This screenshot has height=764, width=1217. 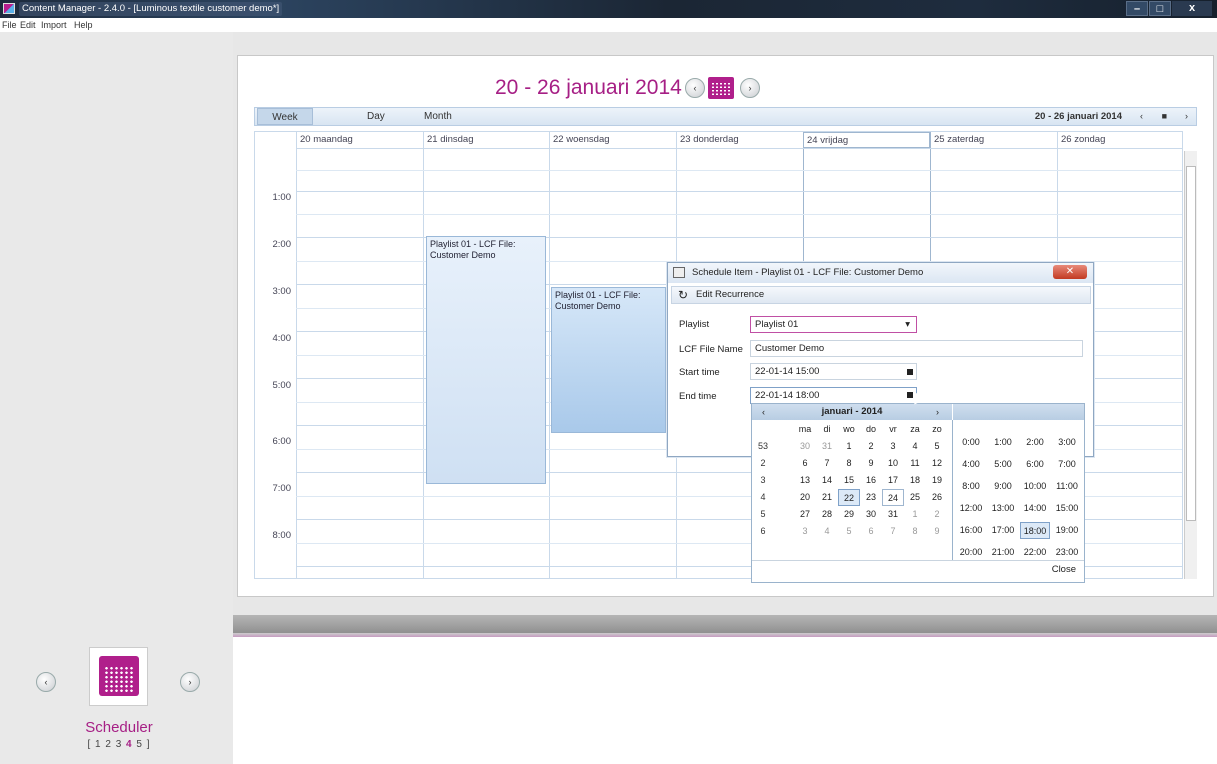 I want to click on time-cell: 7:00, so click(x=1067, y=464).